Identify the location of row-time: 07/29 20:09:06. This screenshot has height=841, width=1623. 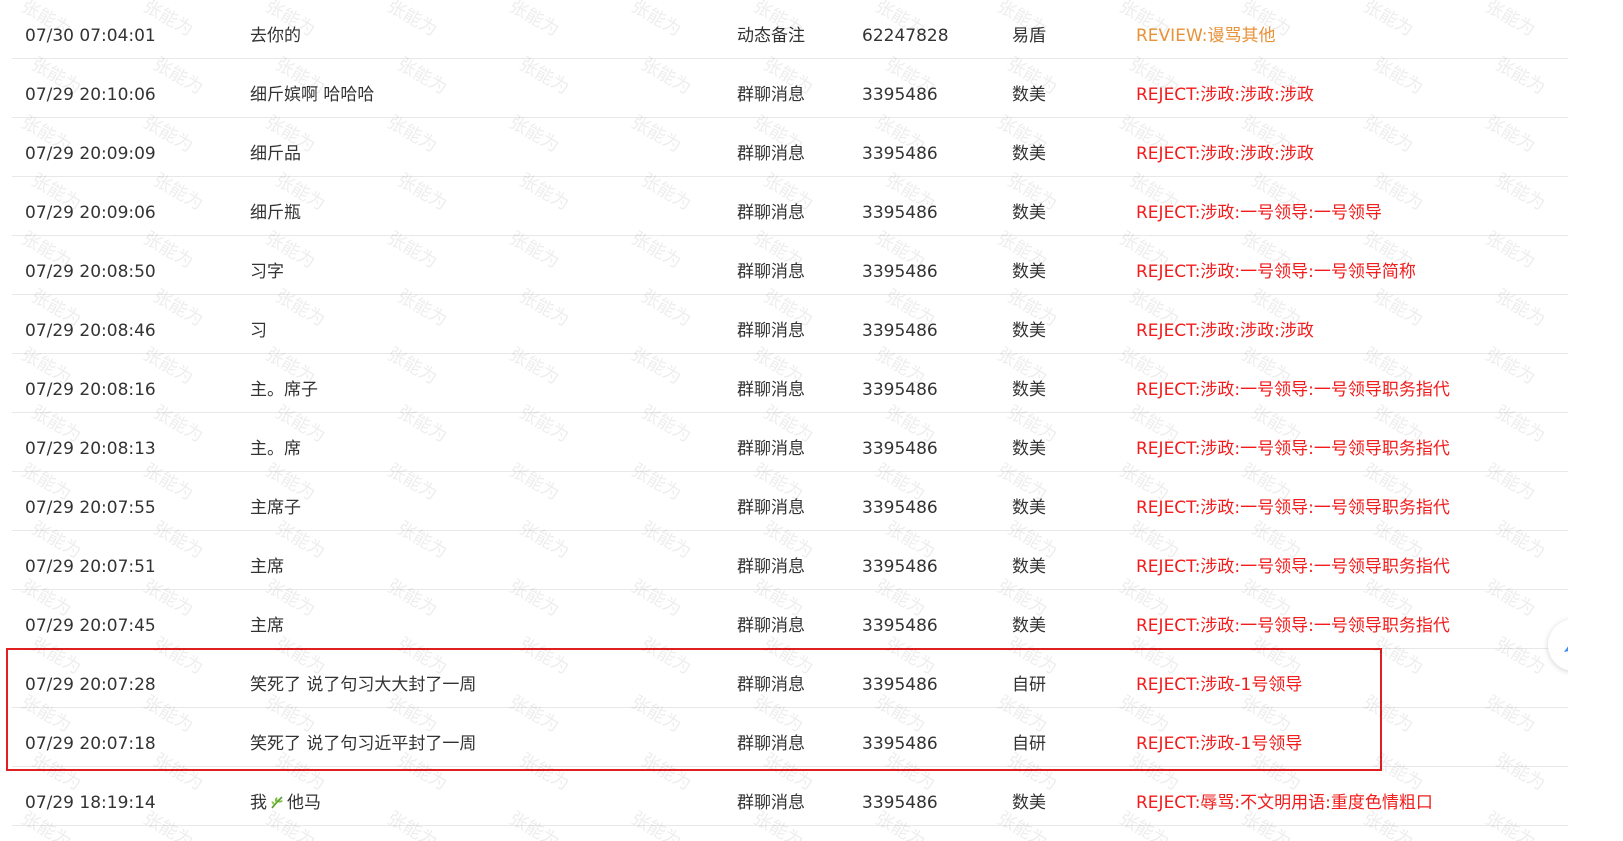
(90, 213).